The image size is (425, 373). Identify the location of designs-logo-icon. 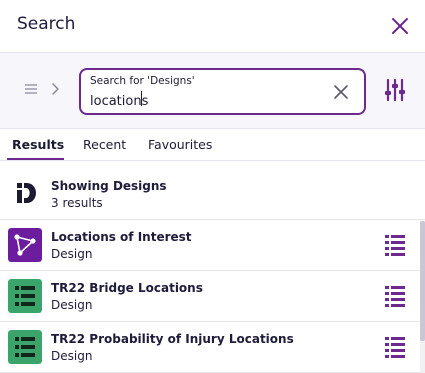
(26, 193).